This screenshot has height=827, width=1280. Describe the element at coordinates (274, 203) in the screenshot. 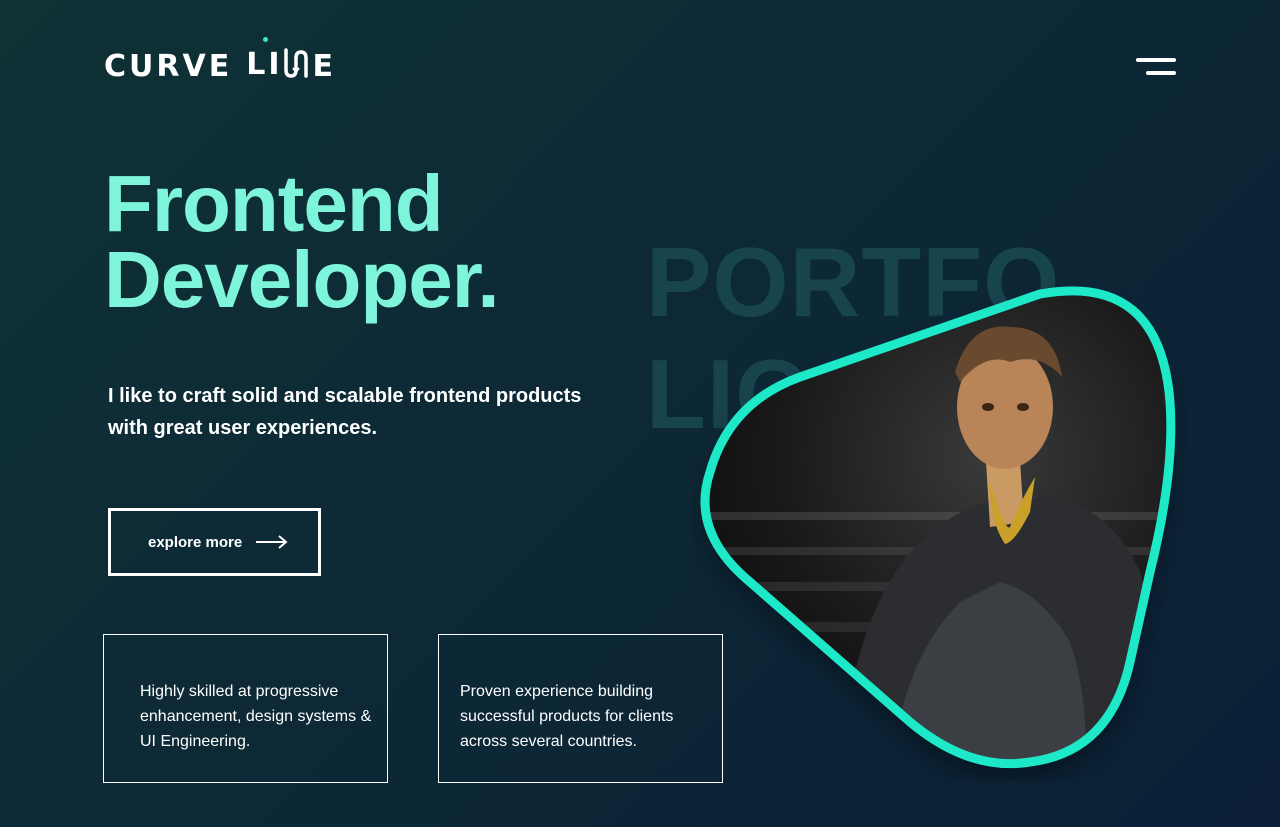

I see `title-line-1: Frontend` at that location.